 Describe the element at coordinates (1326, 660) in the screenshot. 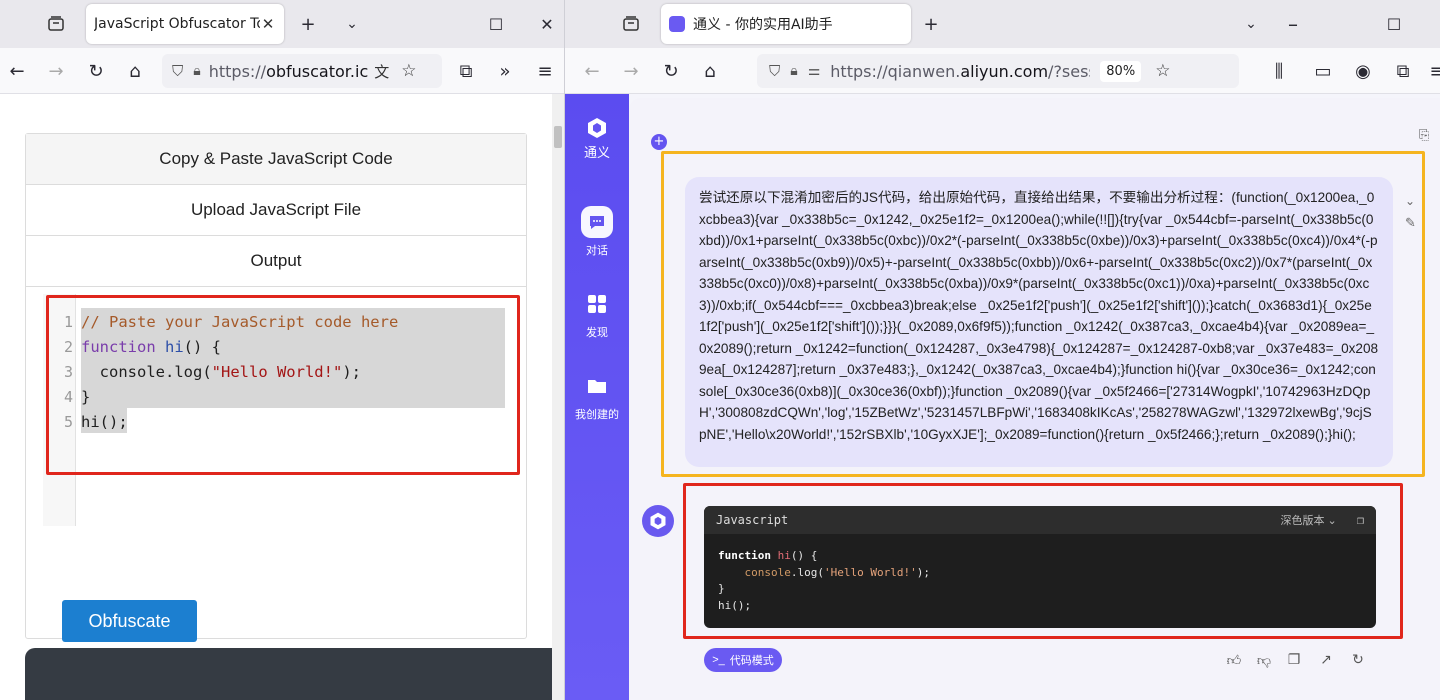

I see `share-icon: ↗` at that location.